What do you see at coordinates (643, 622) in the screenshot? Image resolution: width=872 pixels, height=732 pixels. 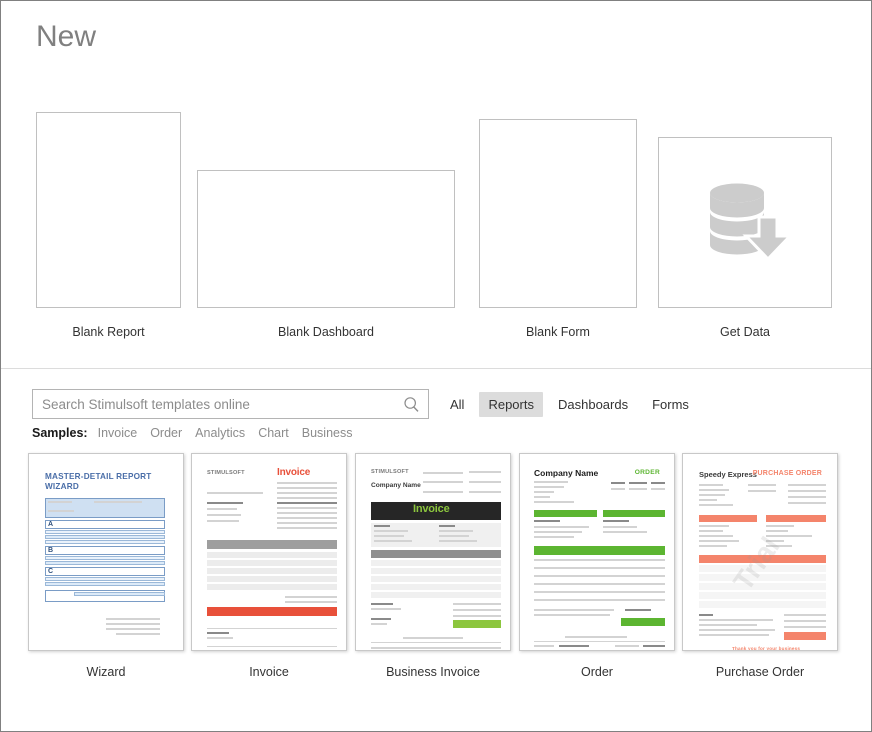 I see `order-total-bar` at bounding box center [643, 622].